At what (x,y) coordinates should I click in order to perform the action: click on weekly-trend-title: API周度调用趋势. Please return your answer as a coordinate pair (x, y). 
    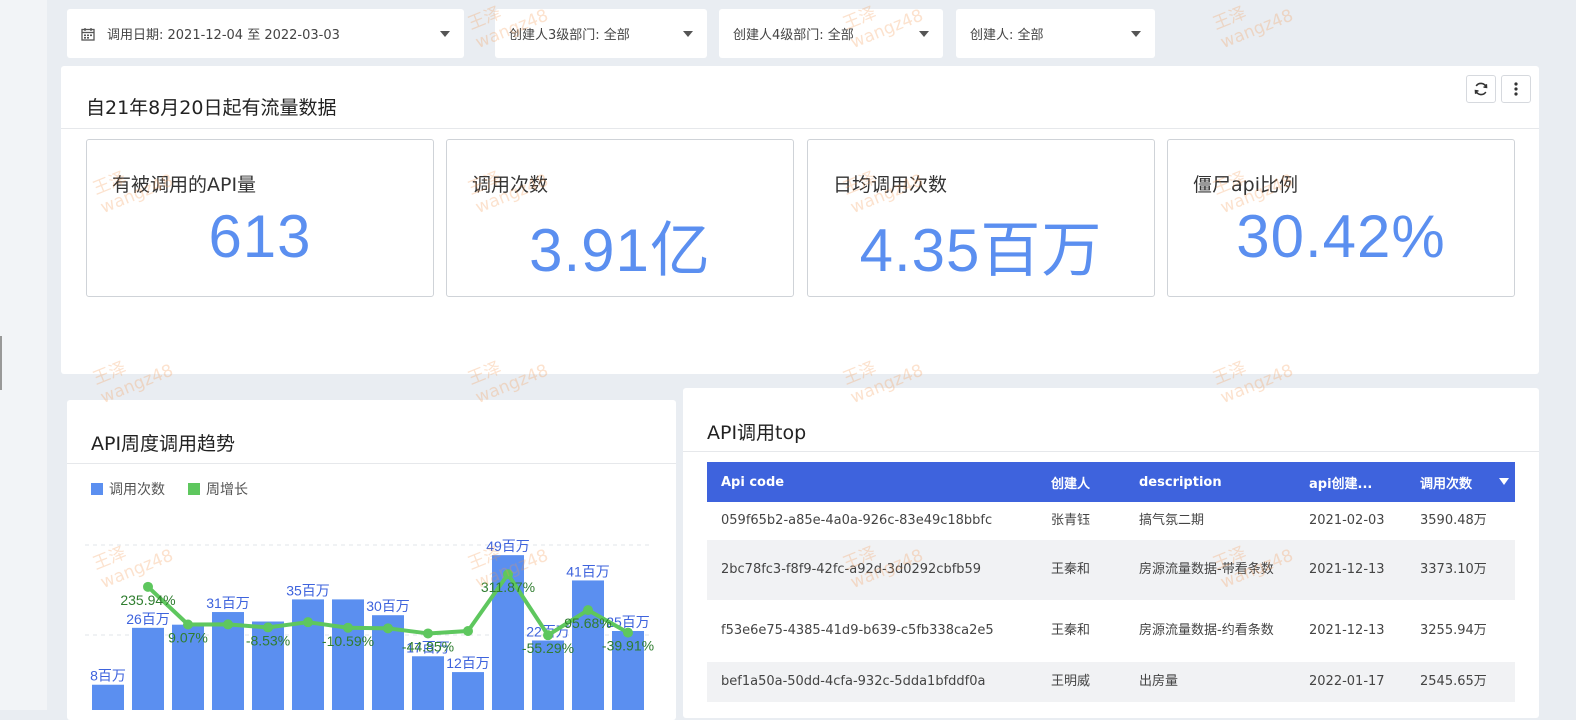
    Looking at the image, I should click on (163, 444).